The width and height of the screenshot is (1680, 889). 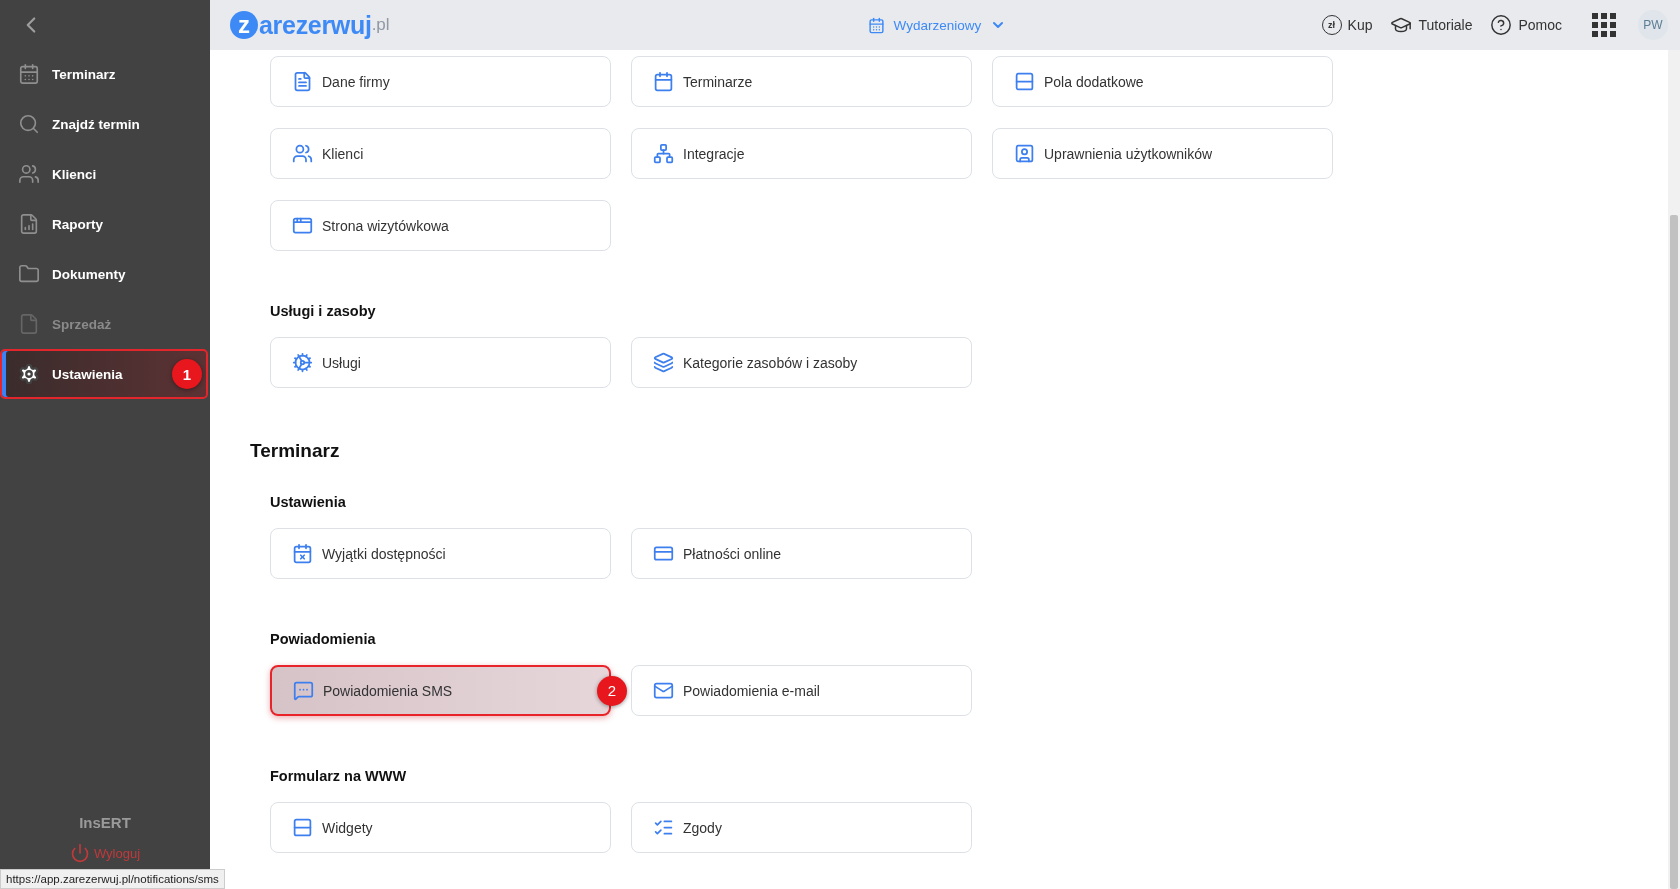 What do you see at coordinates (1526, 25) in the screenshot?
I see `header-link: Pomoc` at bounding box center [1526, 25].